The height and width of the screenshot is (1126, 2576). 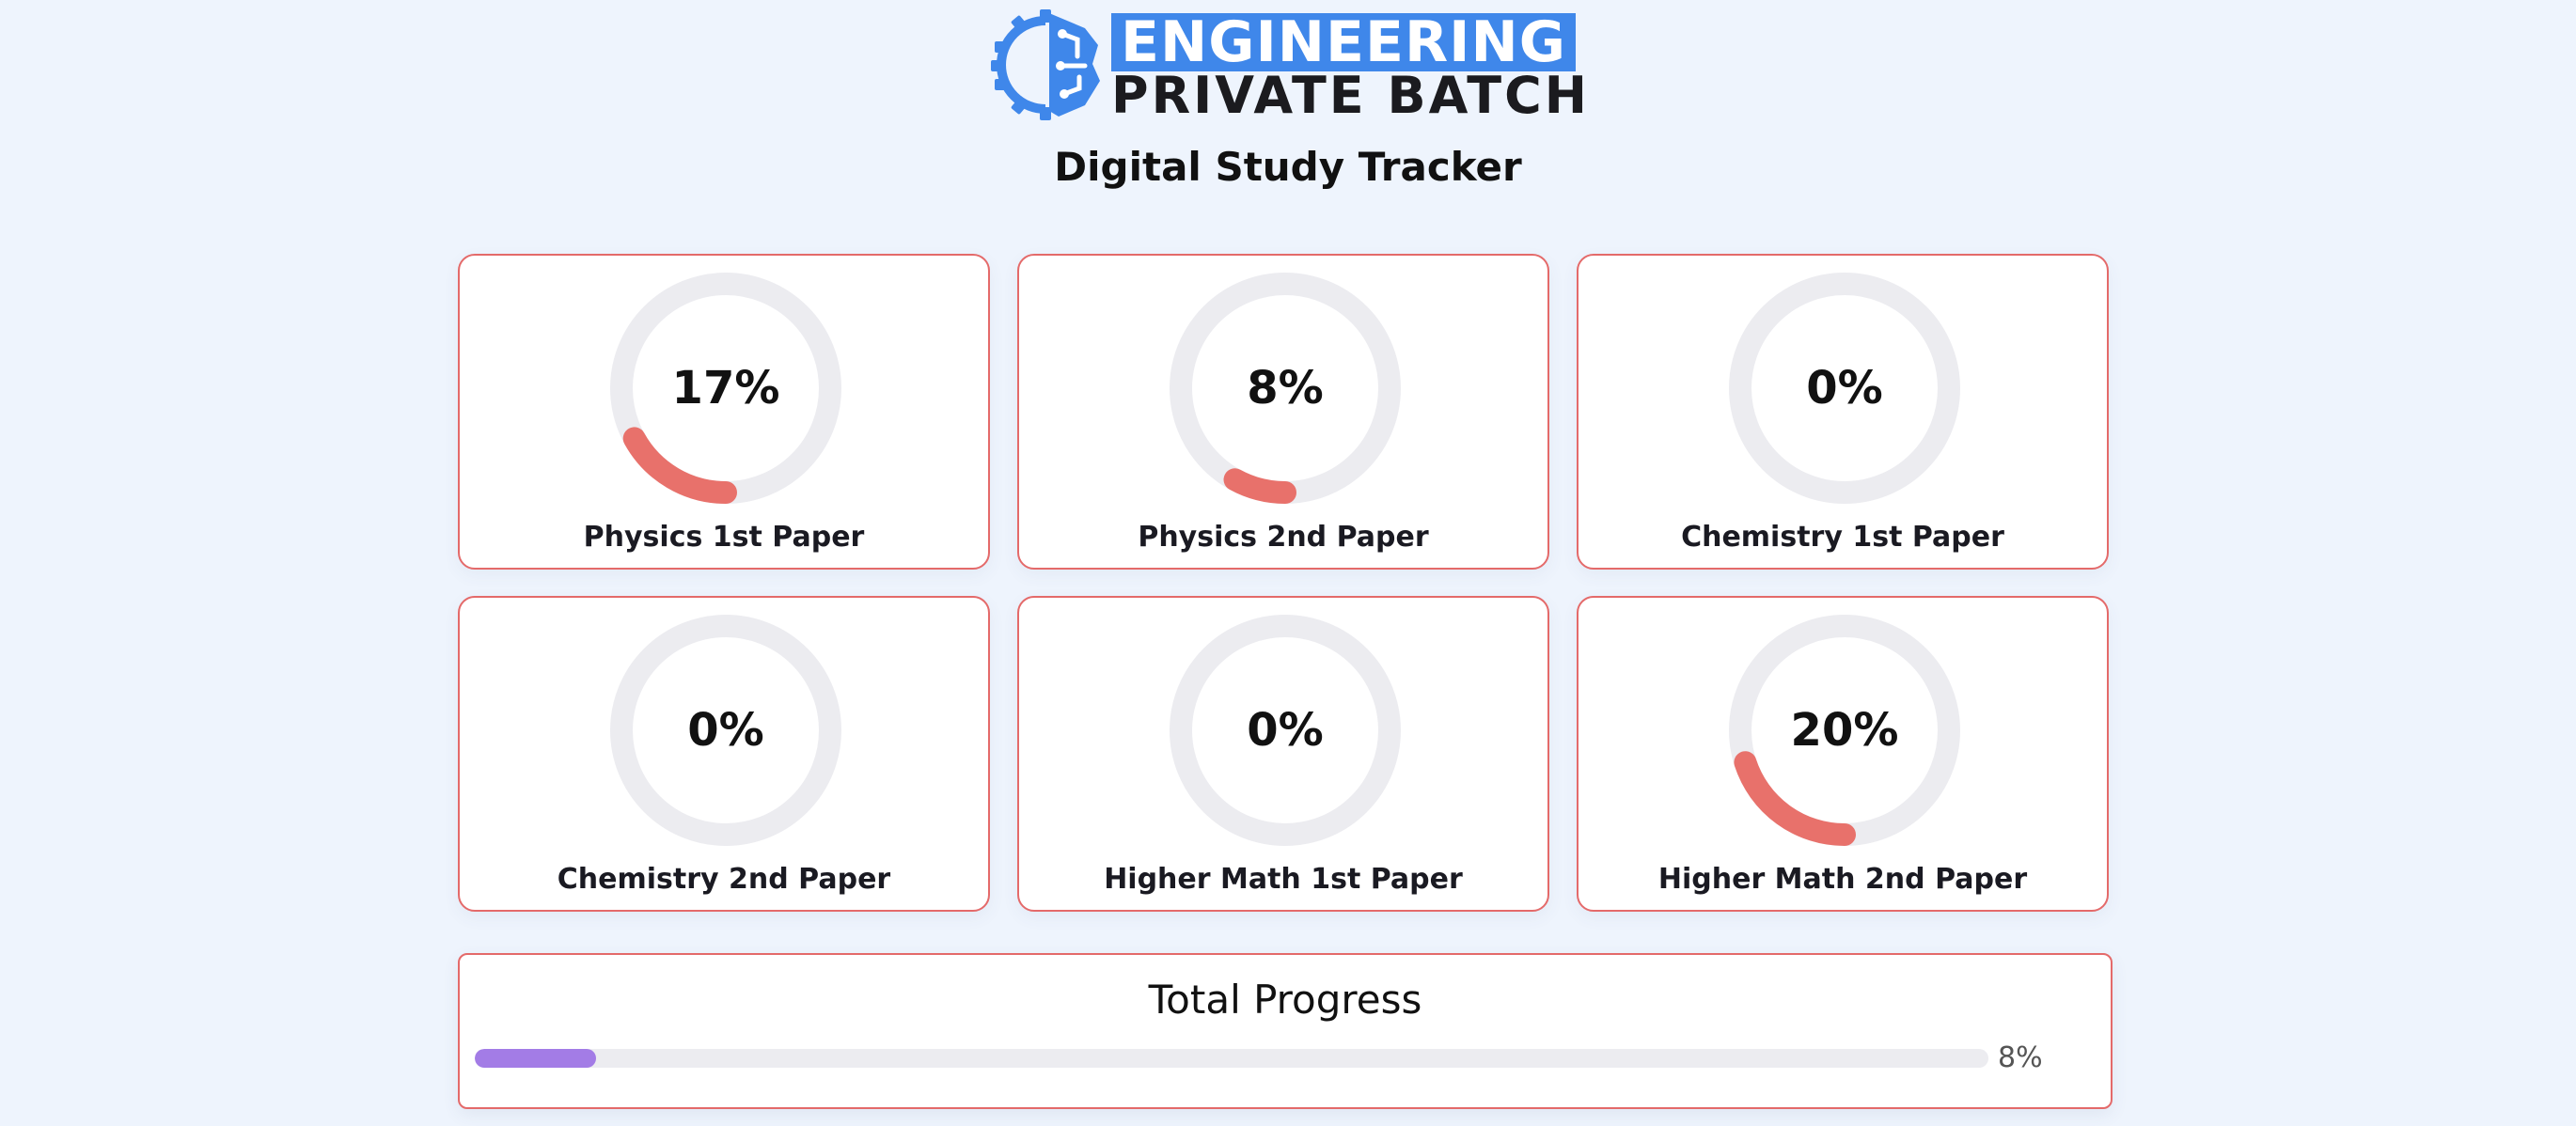 I want to click on progress-percent: 17%, so click(x=726, y=388).